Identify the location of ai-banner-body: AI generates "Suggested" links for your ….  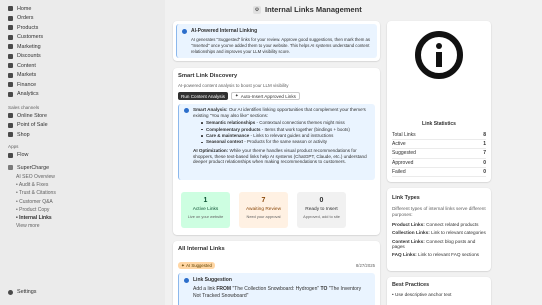
(281, 45).